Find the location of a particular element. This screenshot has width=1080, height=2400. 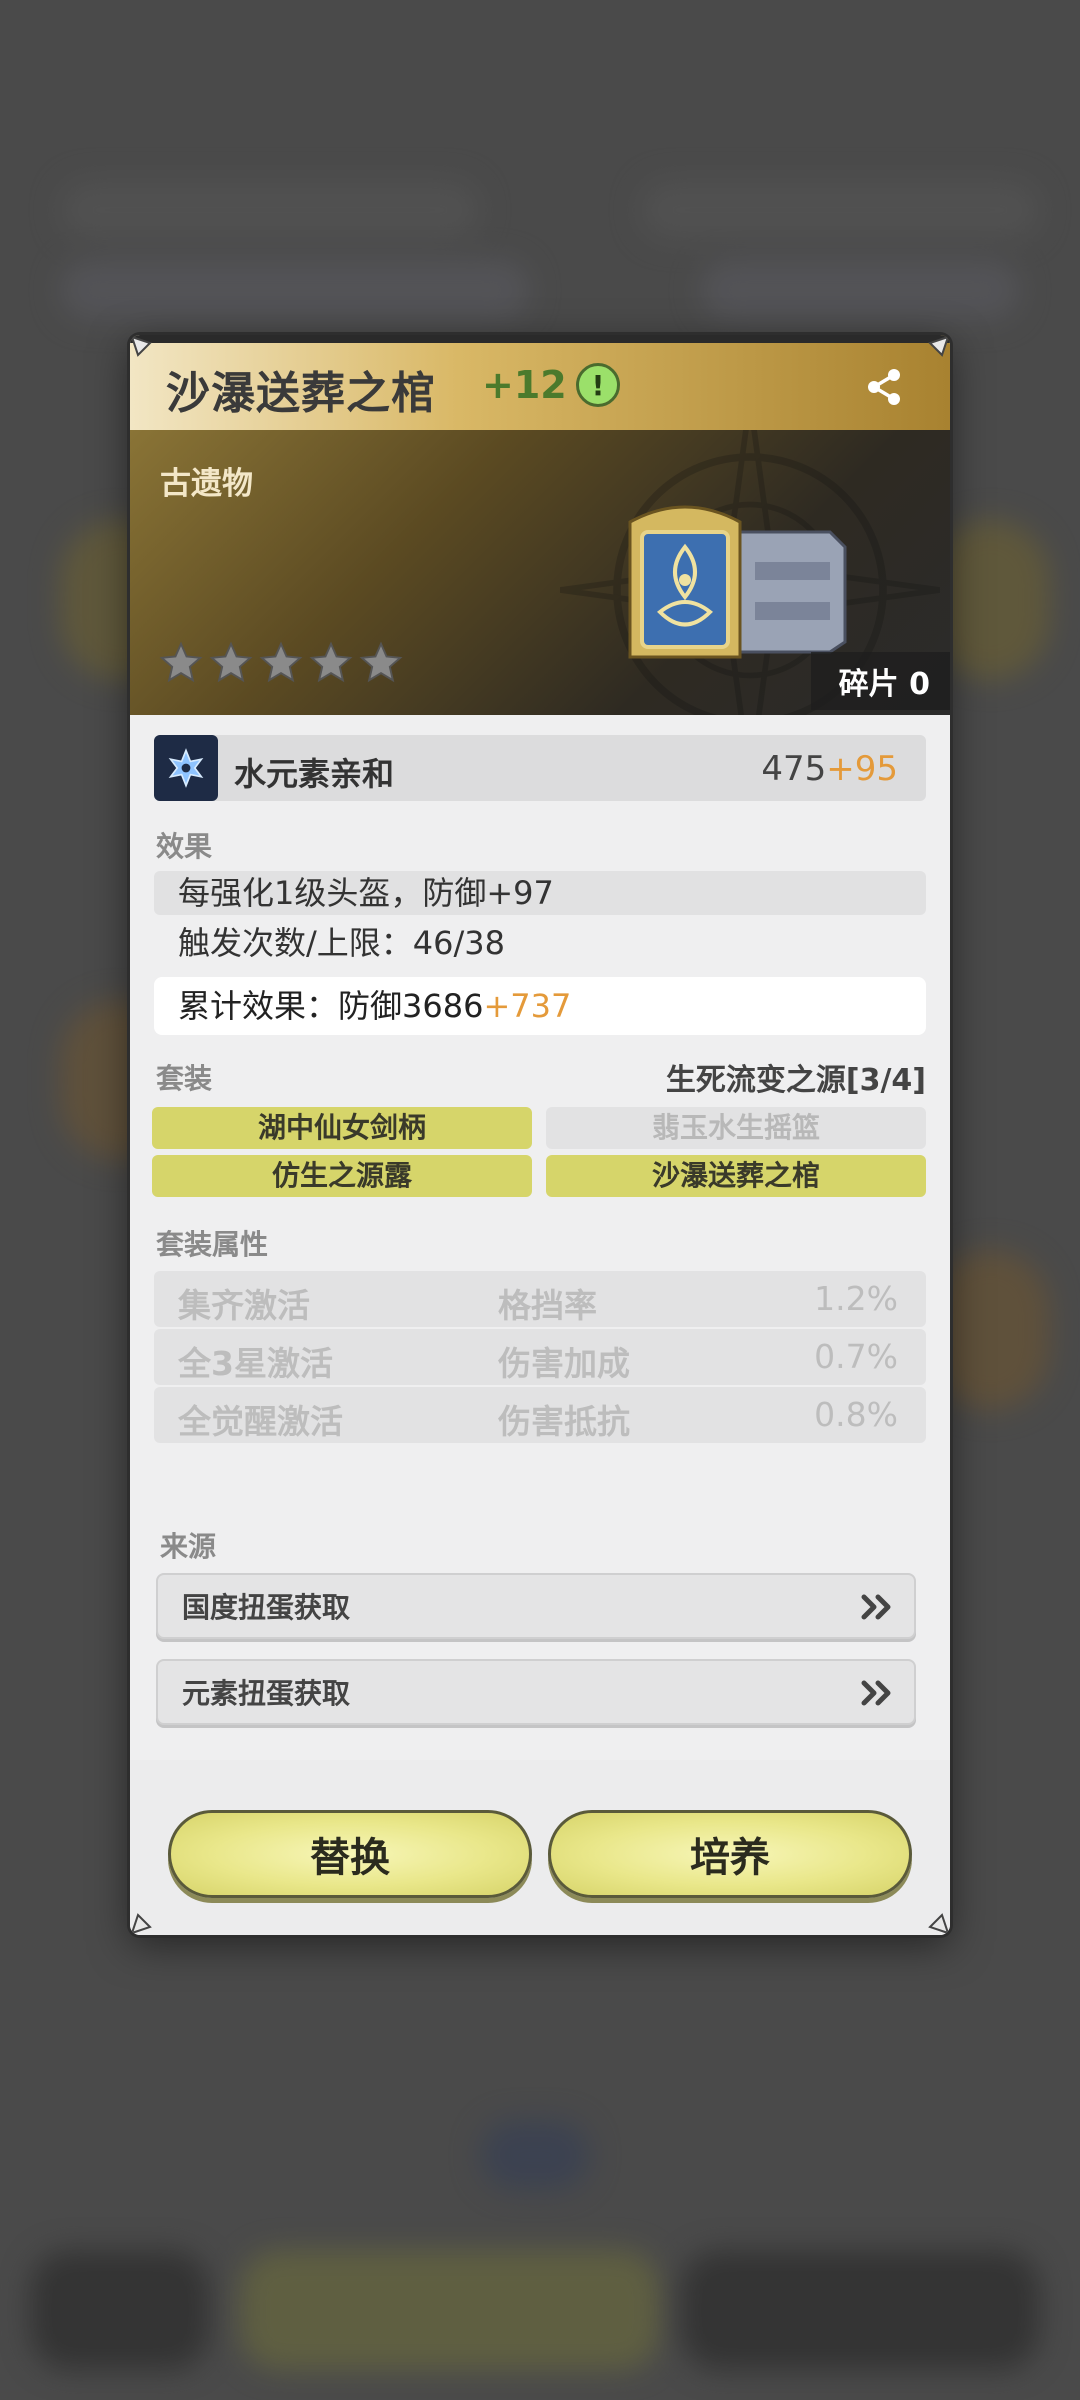

set-attribute-row: 全觉醒激活 伤害抵抗 0.8% is located at coordinates (540, 1415).